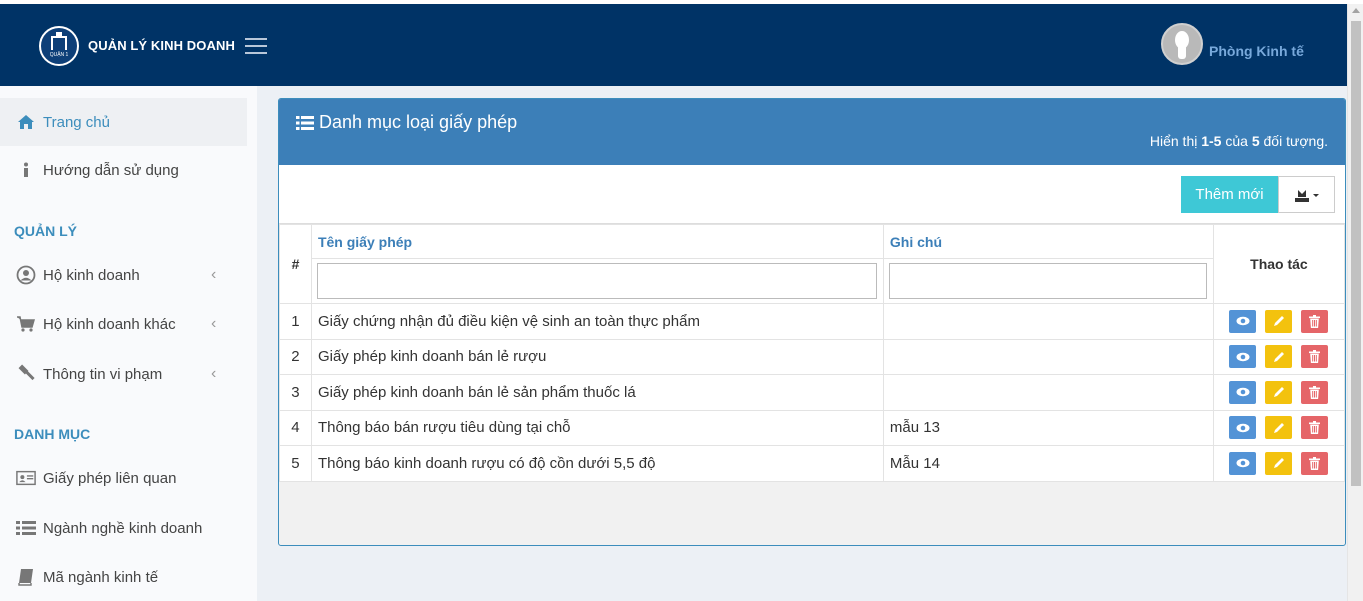 Image resolution: width=1363 pixels, height=601 pixels. What do you see at coordinates (1048, 427) in the screenshot?
I see `row-note: mẫu 13` at bounding box center [1048, 427].